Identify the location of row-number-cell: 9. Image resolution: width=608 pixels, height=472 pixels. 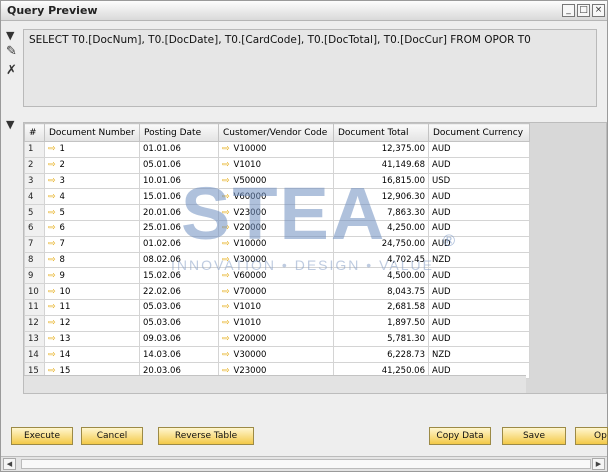
(34, 276).